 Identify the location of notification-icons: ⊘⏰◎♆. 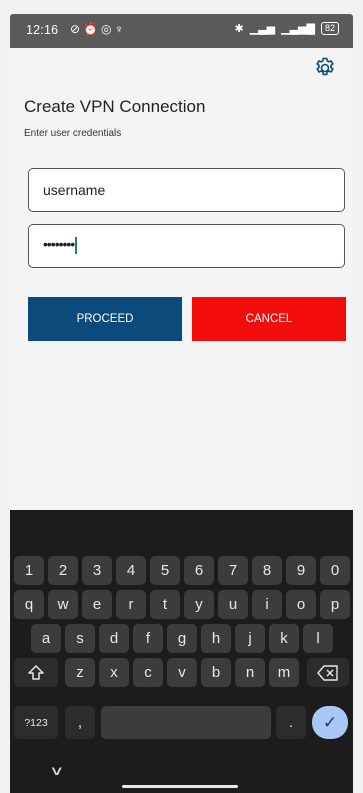
(98, 29).